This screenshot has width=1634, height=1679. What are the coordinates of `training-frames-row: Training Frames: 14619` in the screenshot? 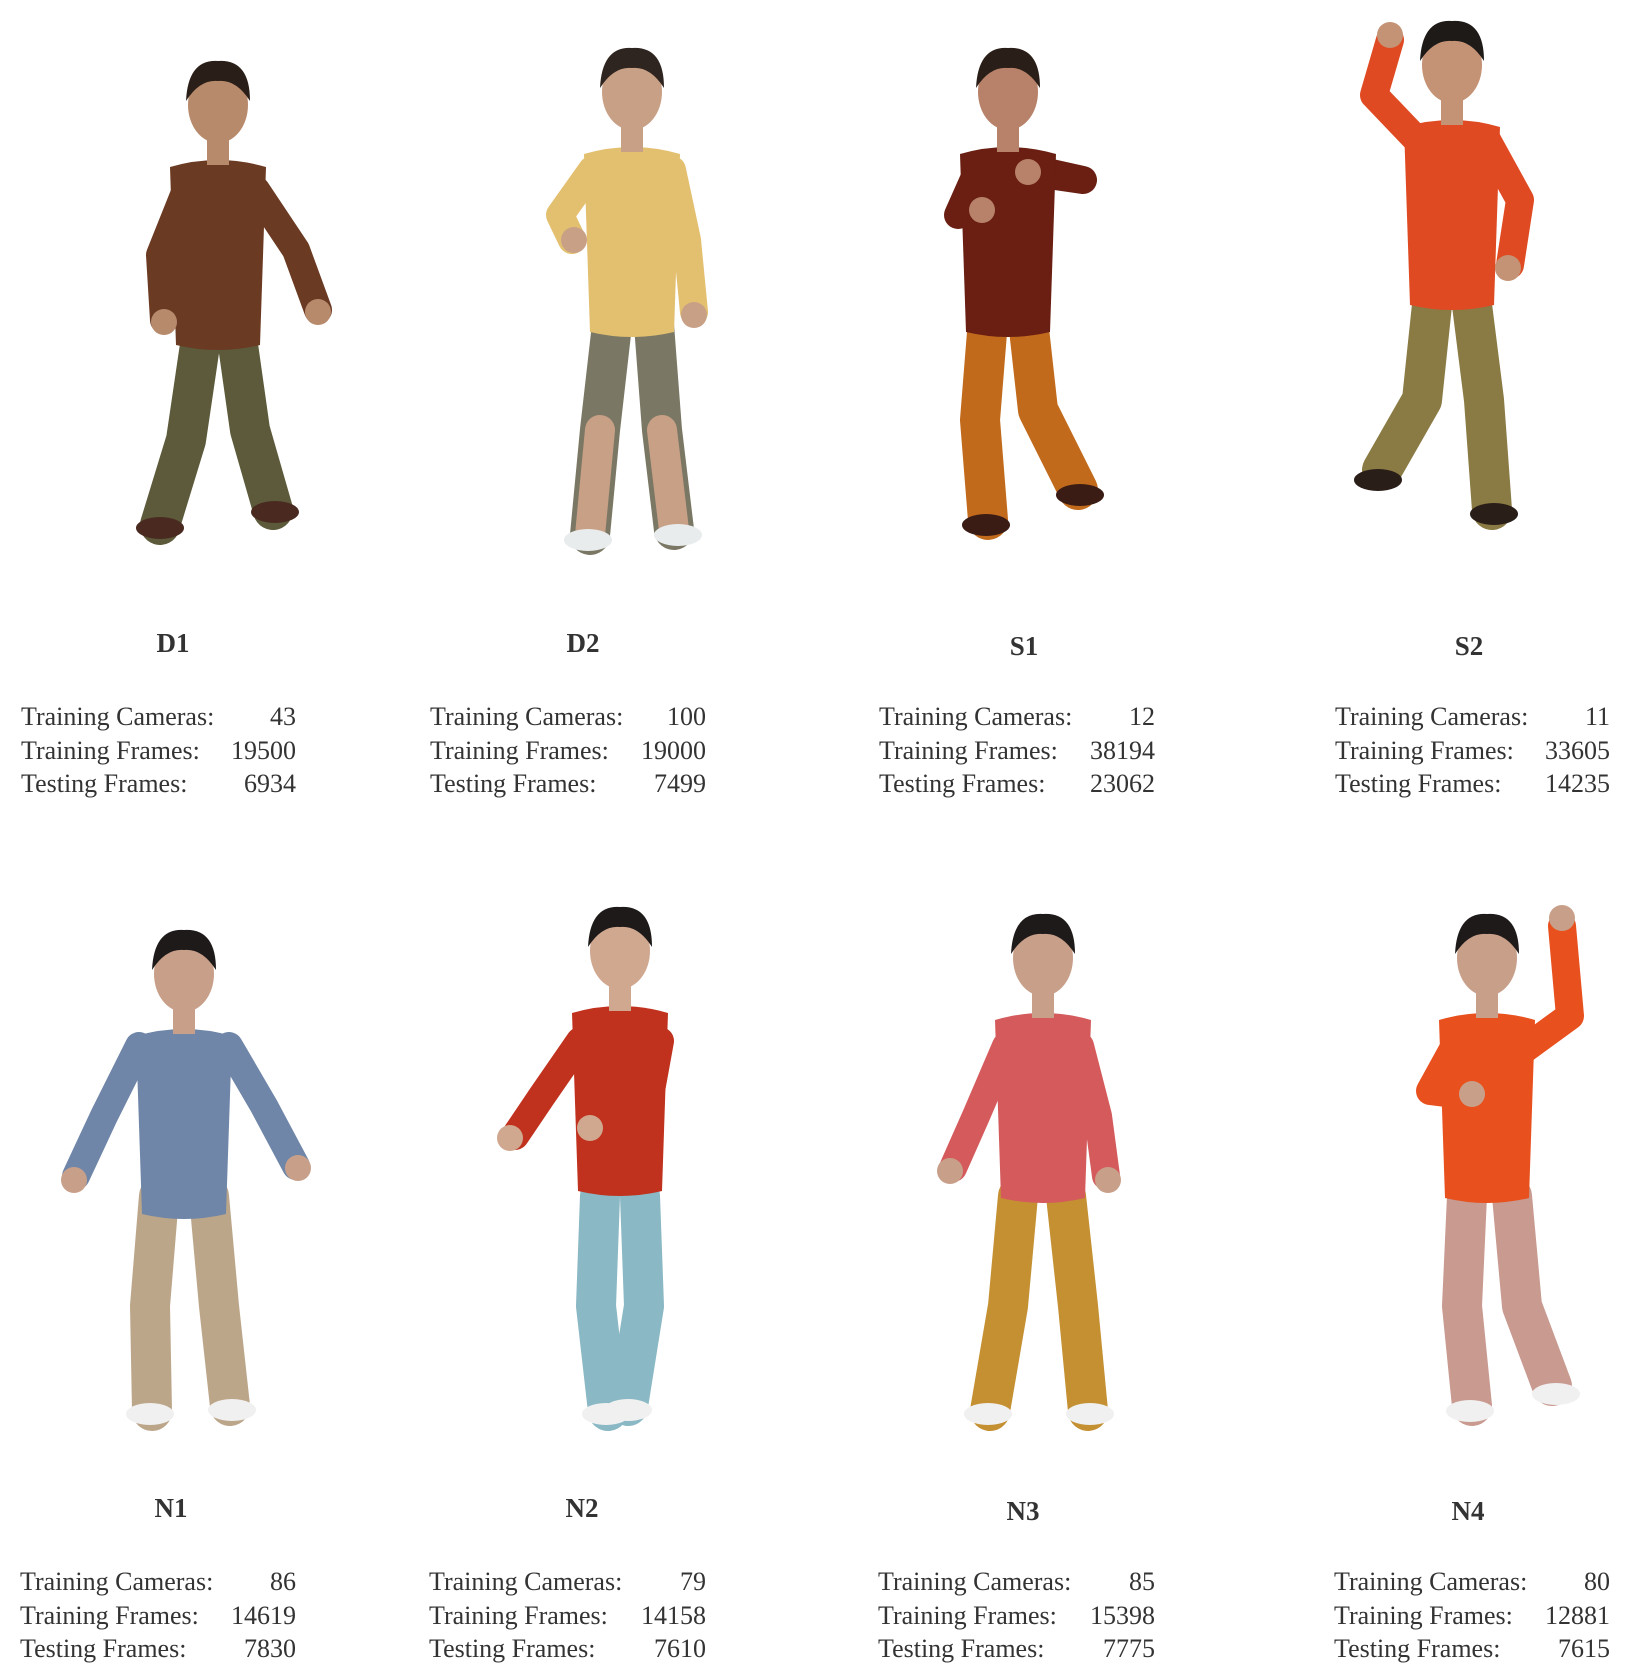 It's located at (158, 1616).